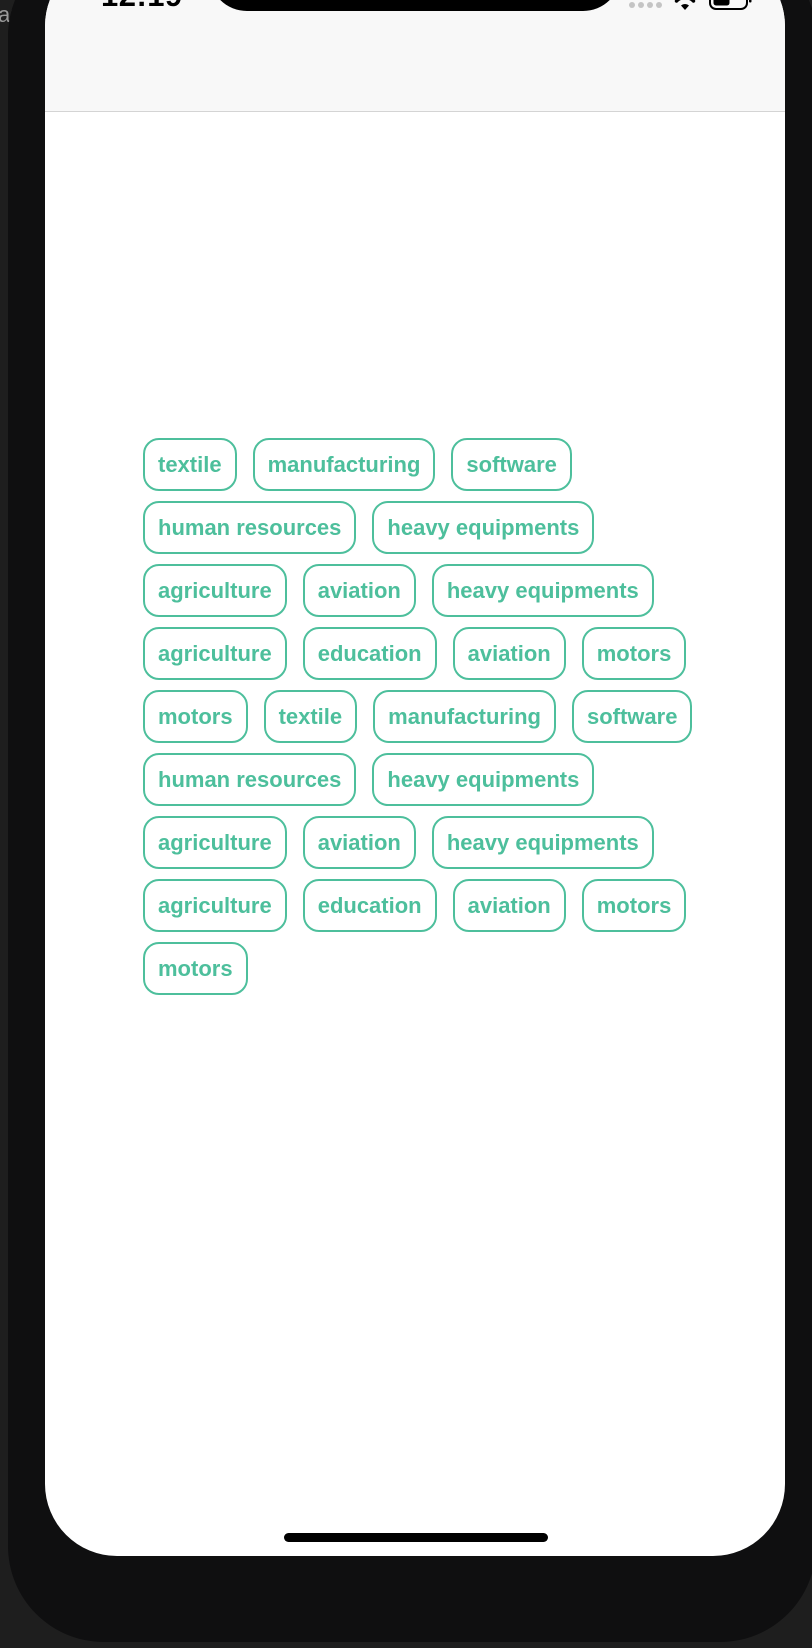  What do you see at coordinates (415, 5) in the screenshot?
I see `device-notch` at bounding box center [415, 5].